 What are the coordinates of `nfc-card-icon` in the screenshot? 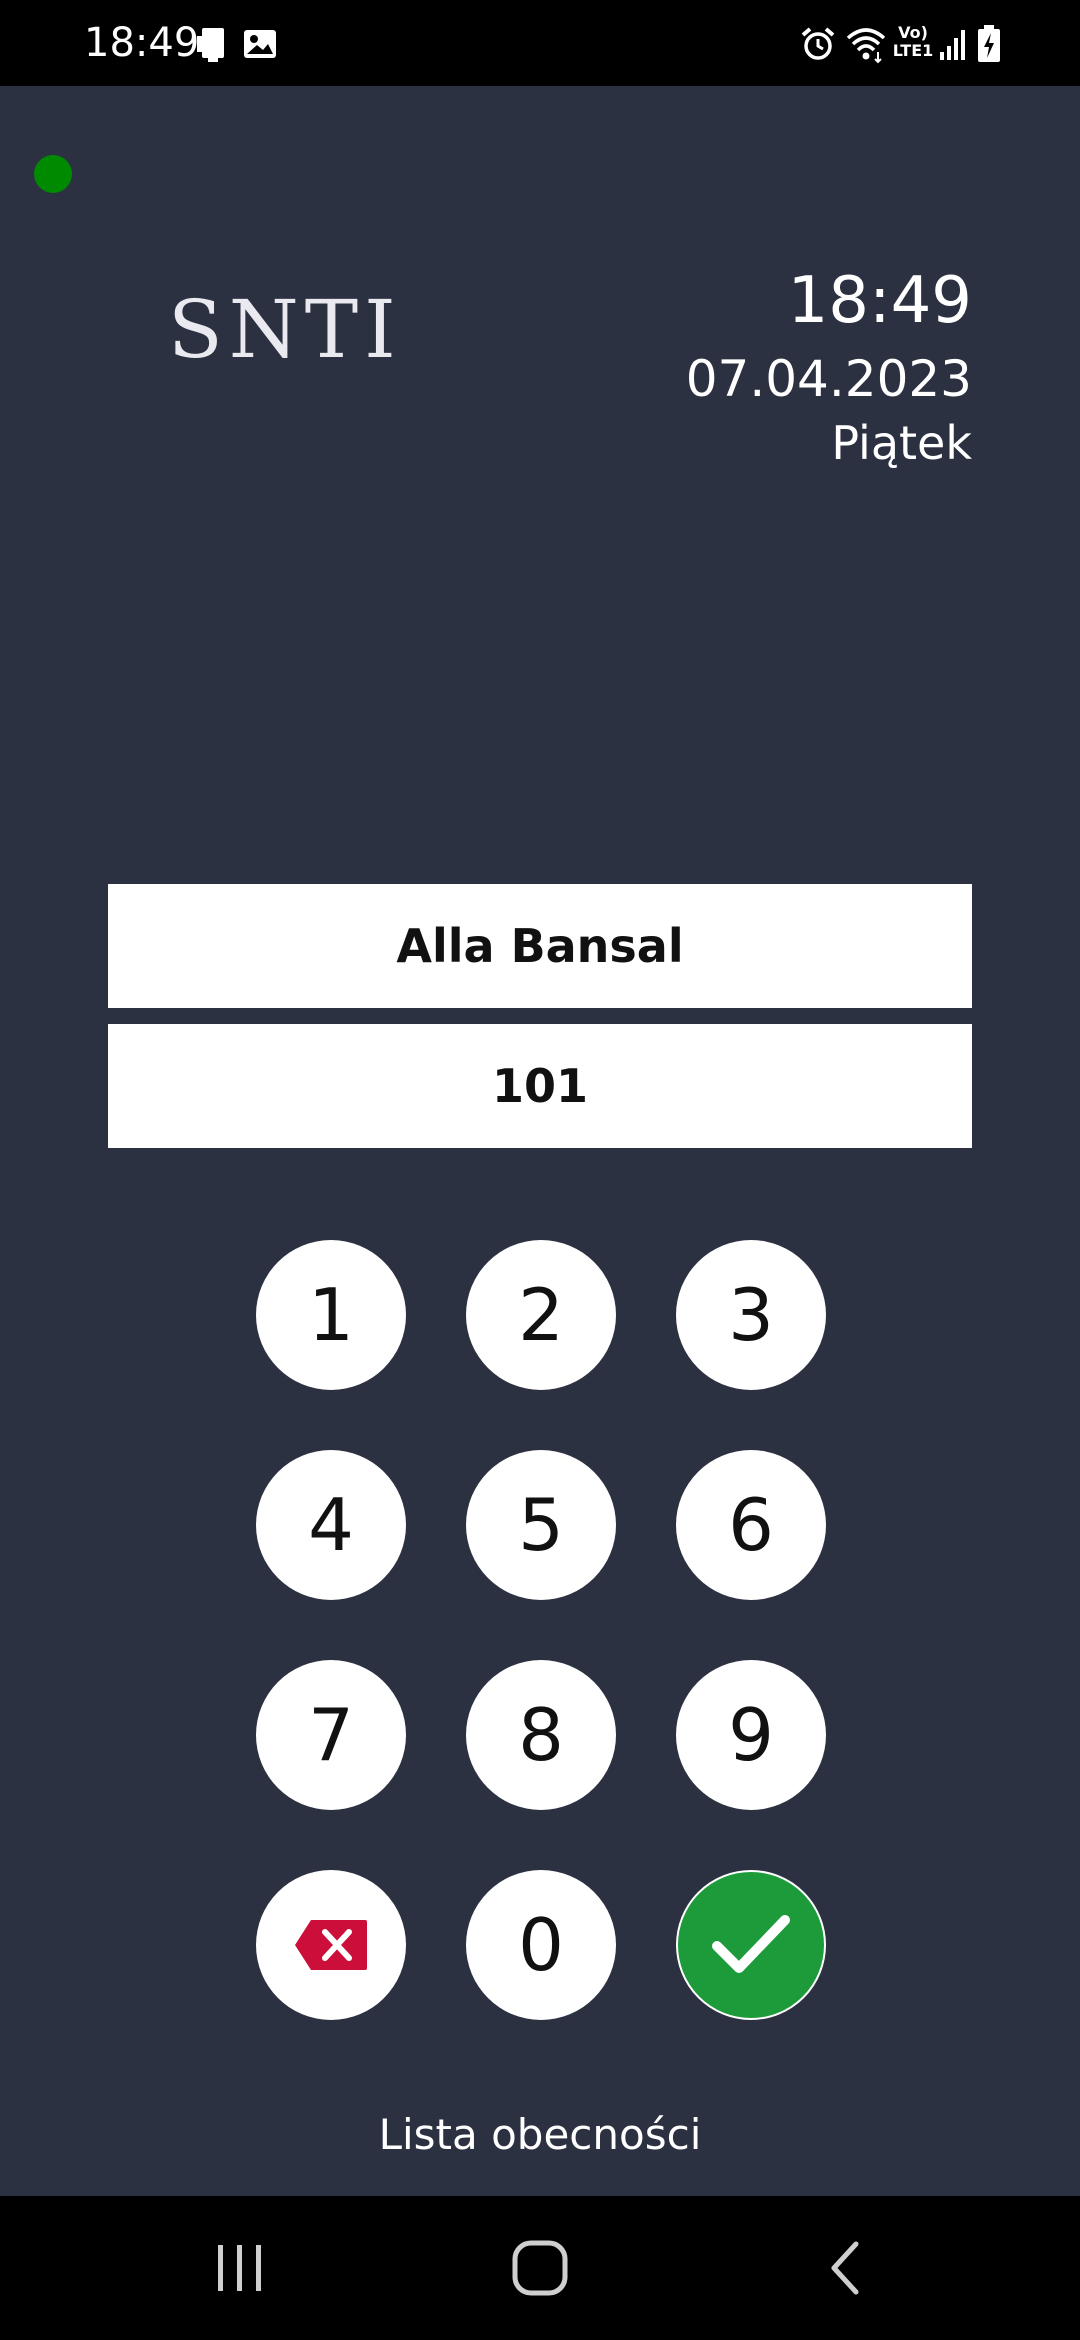 It's located at (210, 45).